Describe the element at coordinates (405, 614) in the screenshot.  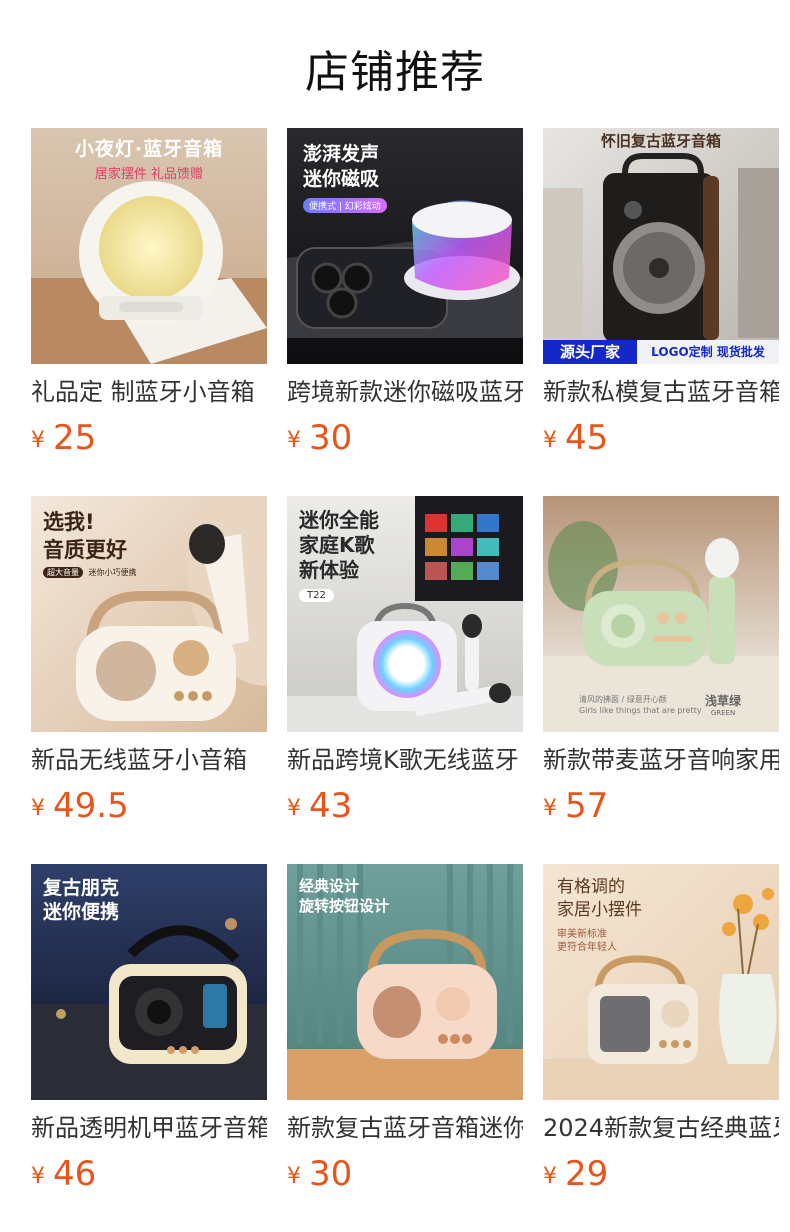
I see `product-image: 迷你全能 家庭K歌 新体验 T22` at that location.